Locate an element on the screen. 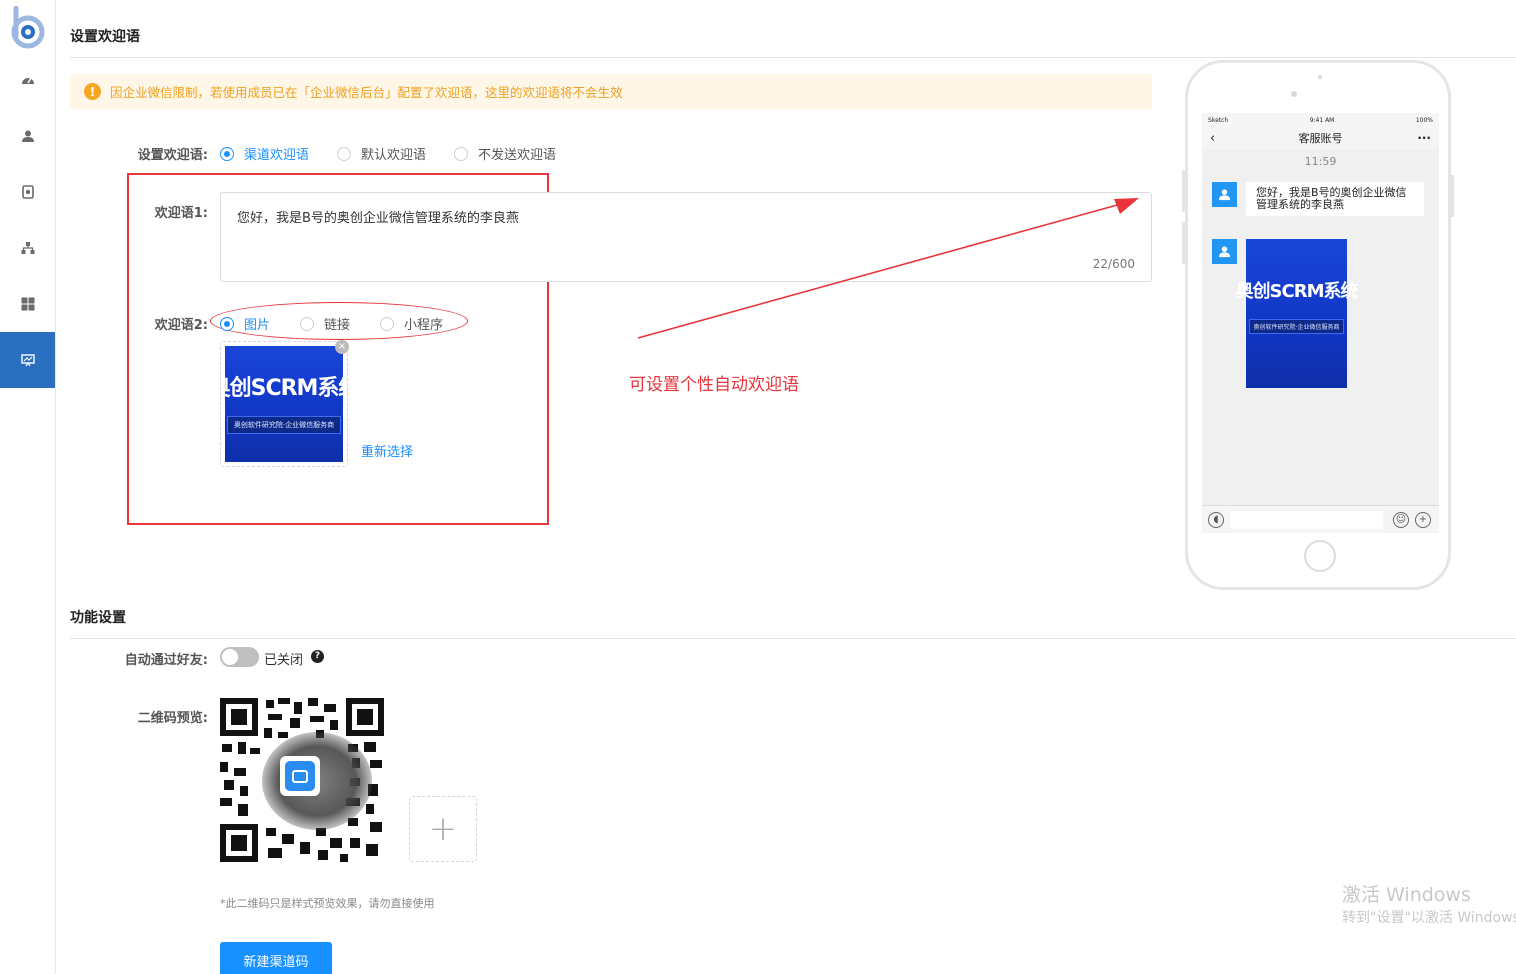 The width and height of the screenshot is (1516, 974). radio-label: 默认欢迎语 is located at coordinates (394, 155).